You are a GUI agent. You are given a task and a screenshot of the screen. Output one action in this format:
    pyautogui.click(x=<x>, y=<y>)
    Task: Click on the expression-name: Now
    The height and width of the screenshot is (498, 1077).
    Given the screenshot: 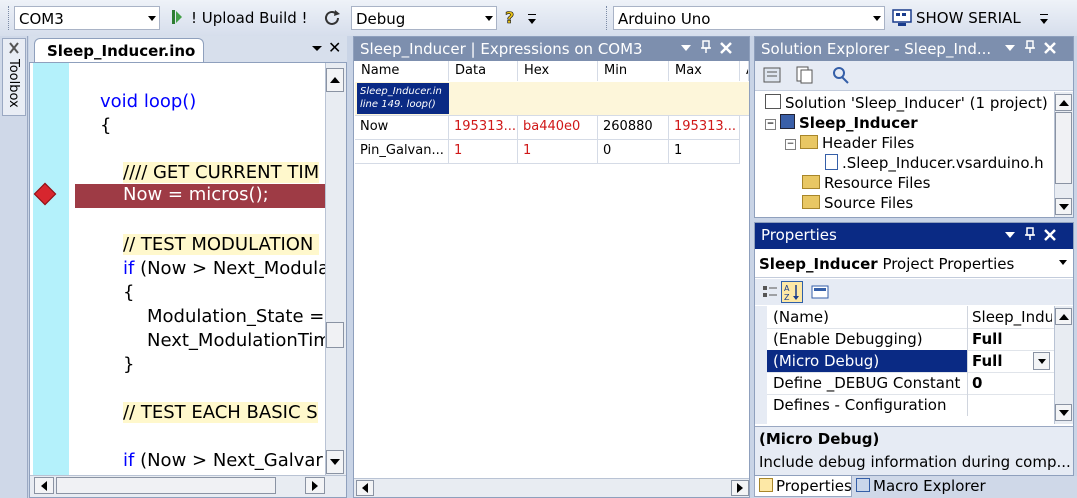 What is the action you would take?
    pyautogui.click(x=402, y=128)
    